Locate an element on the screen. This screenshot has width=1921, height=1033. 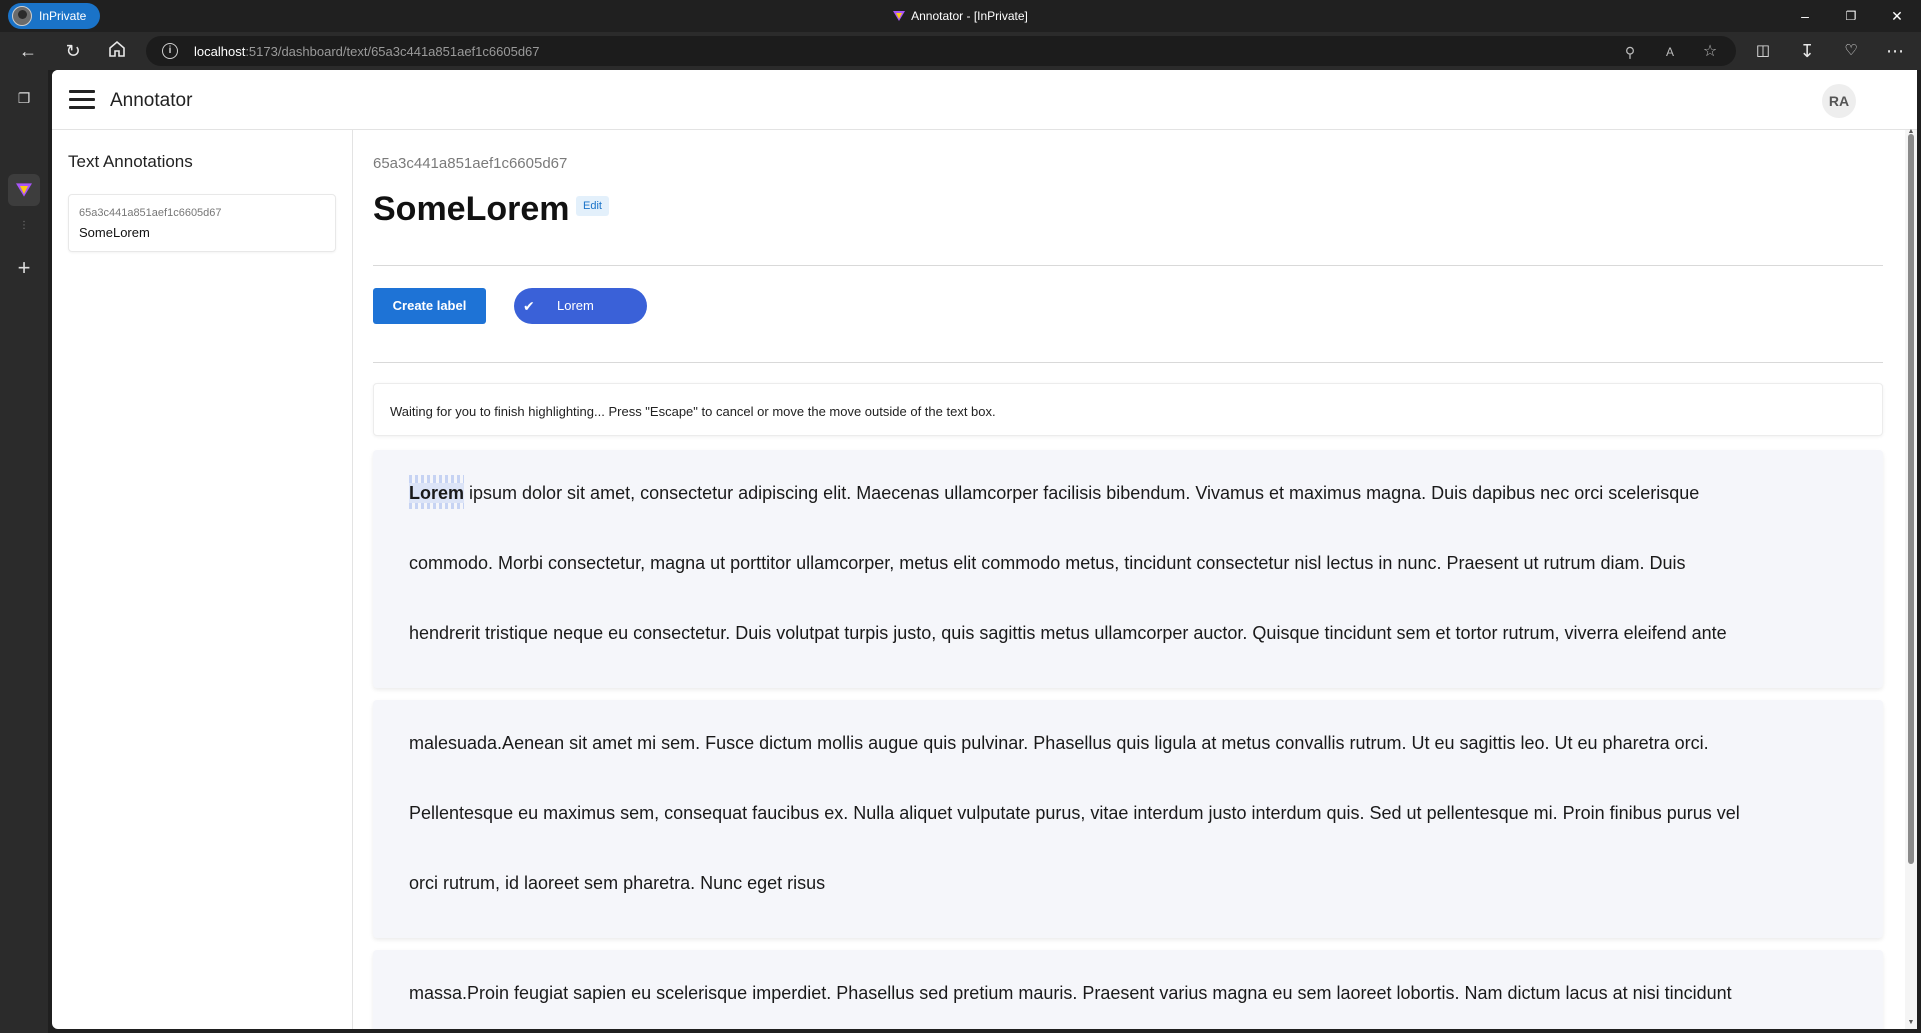
browser-sidebar: ❐ ⋮ + is located at coordinates (24, 551).